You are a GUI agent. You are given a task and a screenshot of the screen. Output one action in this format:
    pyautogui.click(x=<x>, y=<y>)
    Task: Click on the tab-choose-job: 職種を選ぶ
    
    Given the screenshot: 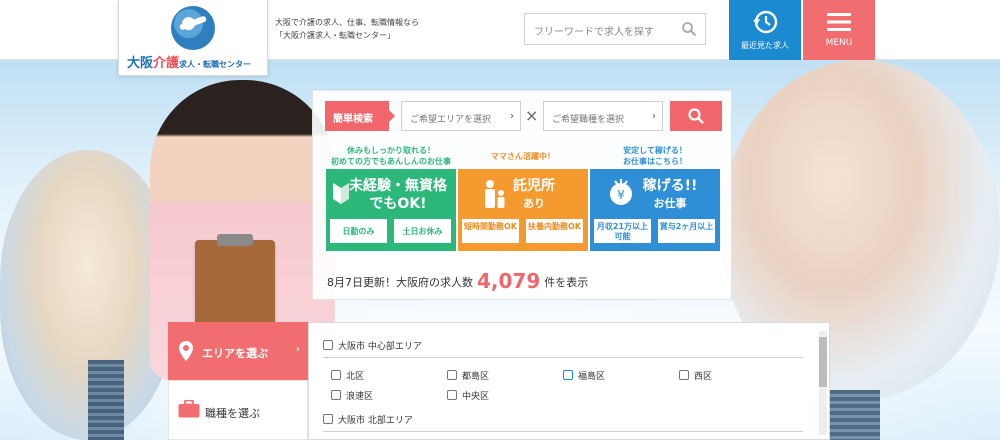 What is the action you would take?
    pyautogui.click(x=238, y=410)
    